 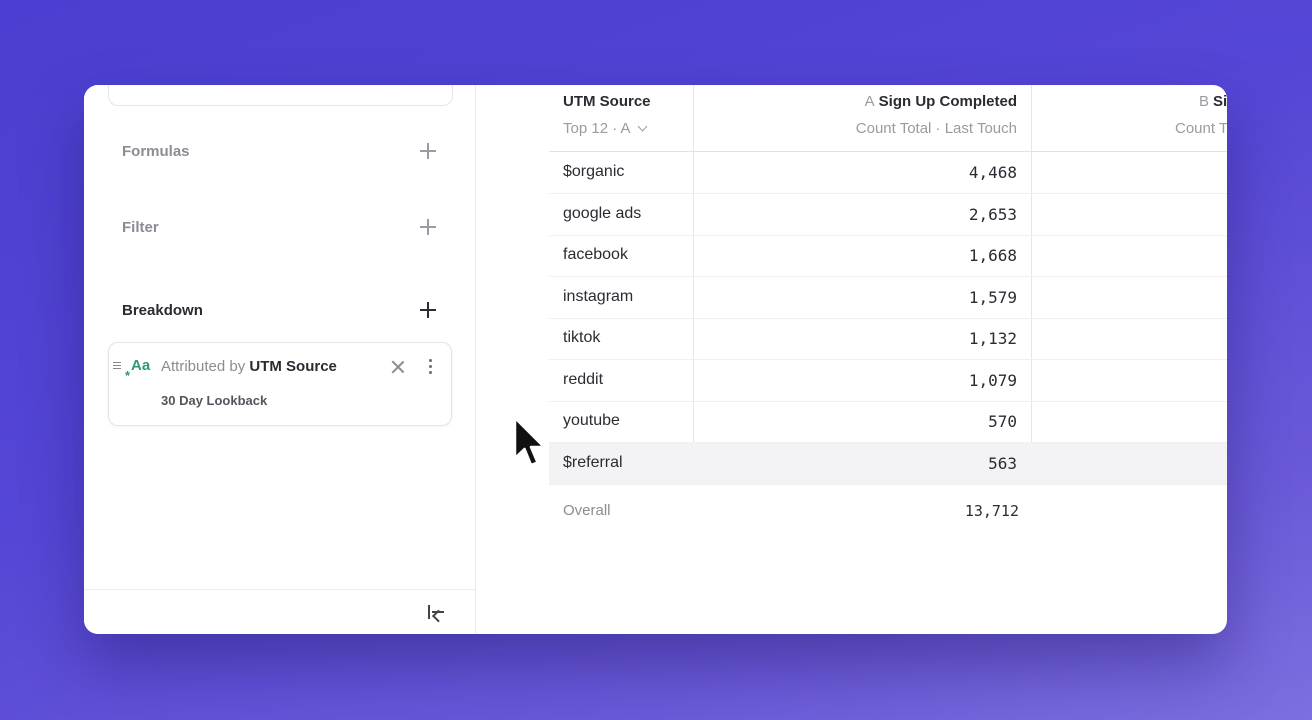 What do you see at coordinates (992, 214) in the screenshot?
I see `row-value: 2,653` at bounding box center [992, 214].